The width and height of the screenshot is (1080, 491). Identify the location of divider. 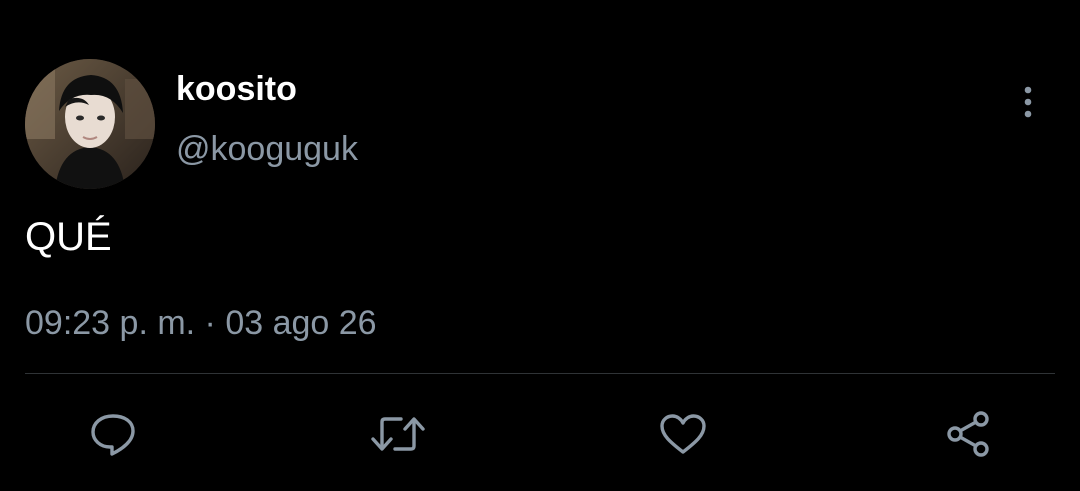
(540, 373).